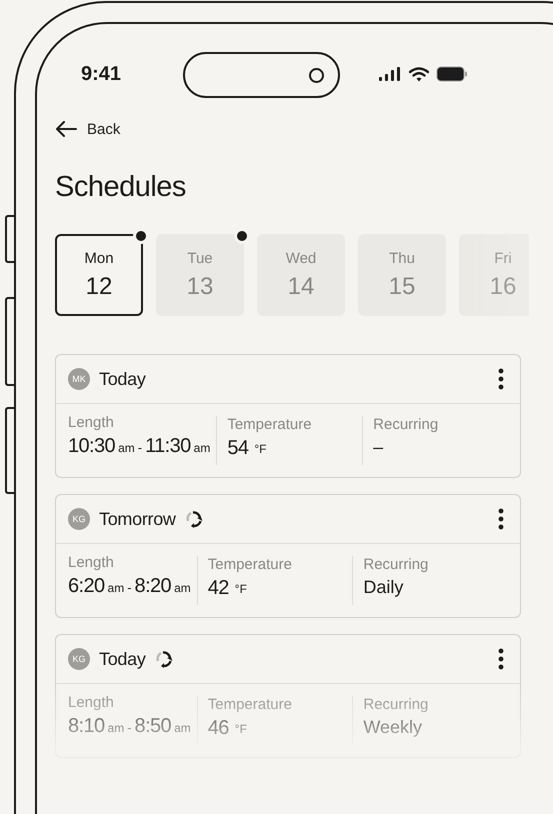  I want to click on recurring-value: Daily, so click(383, 587).